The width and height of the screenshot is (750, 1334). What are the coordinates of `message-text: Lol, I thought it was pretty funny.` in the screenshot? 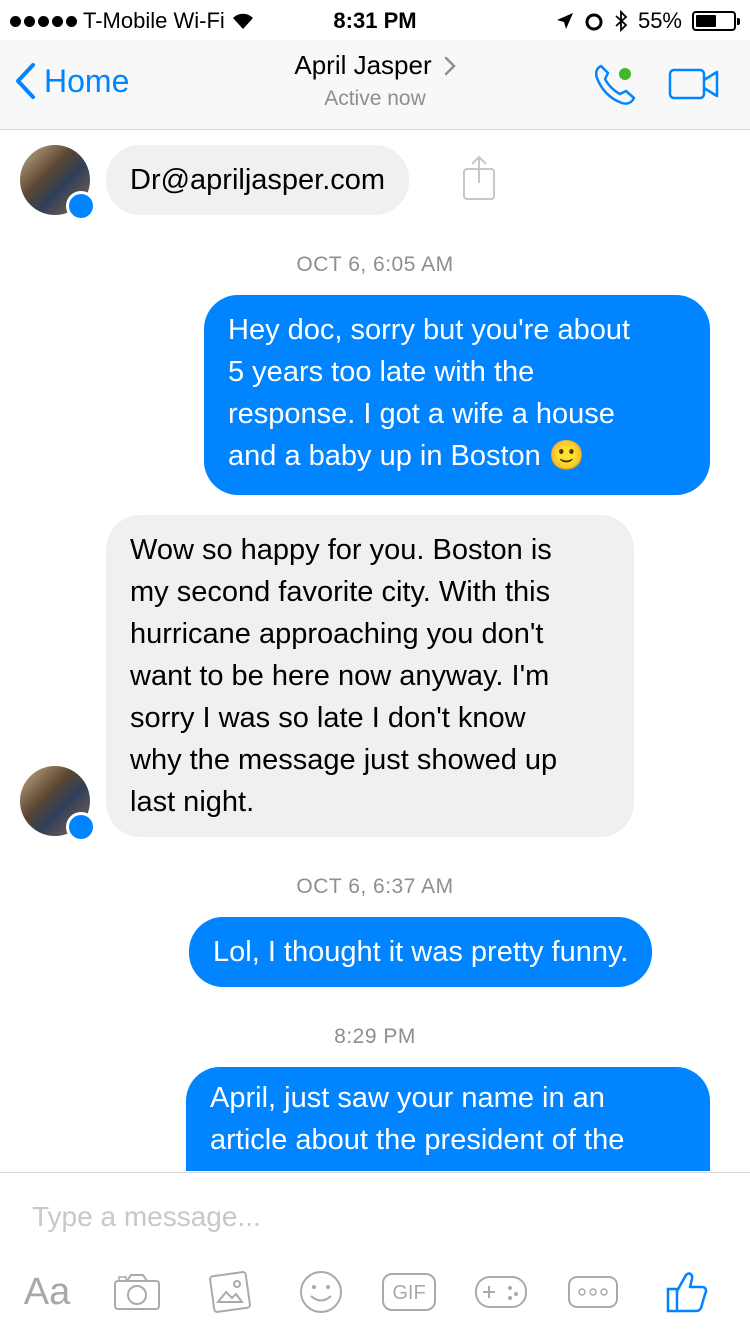 It's located at (421, 952).